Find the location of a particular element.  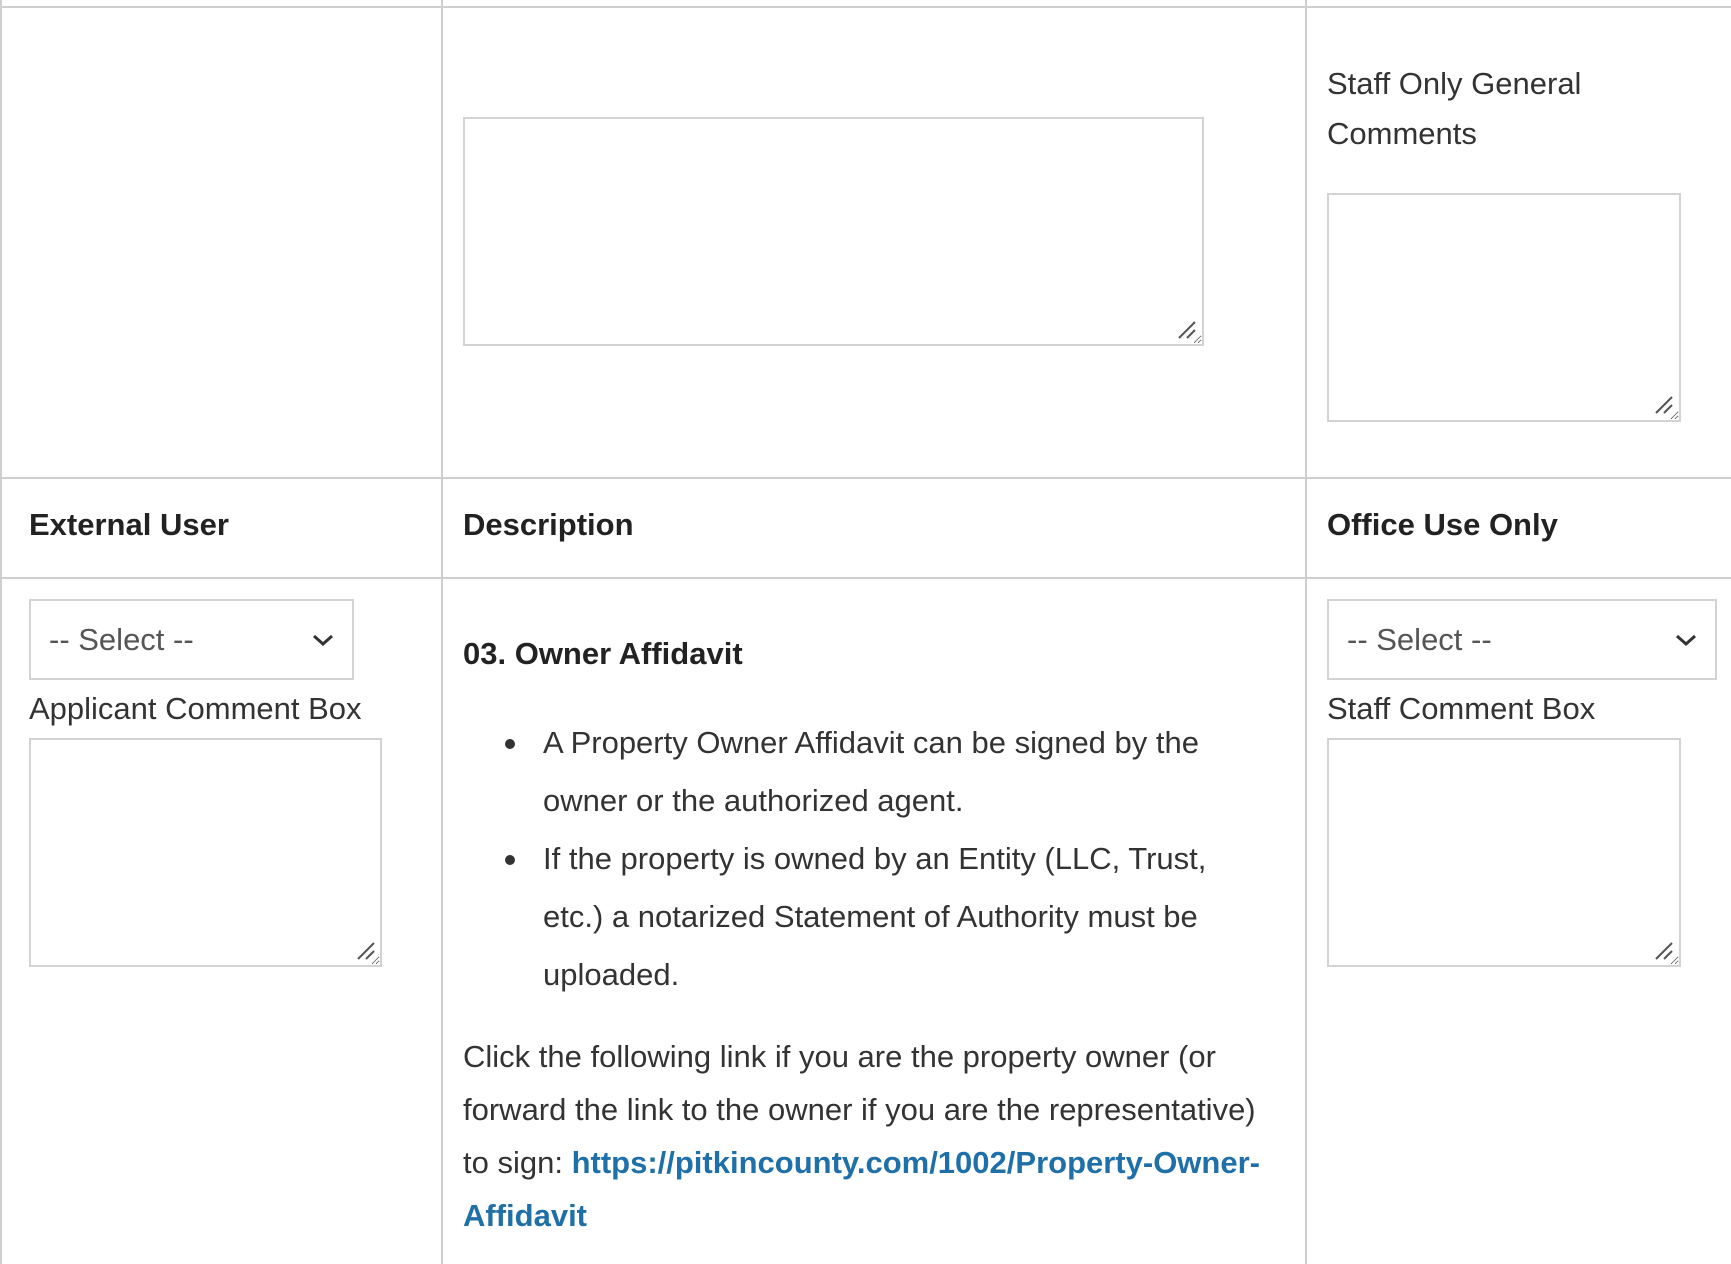

table-border-row1 is located at coordinates (865, 478).